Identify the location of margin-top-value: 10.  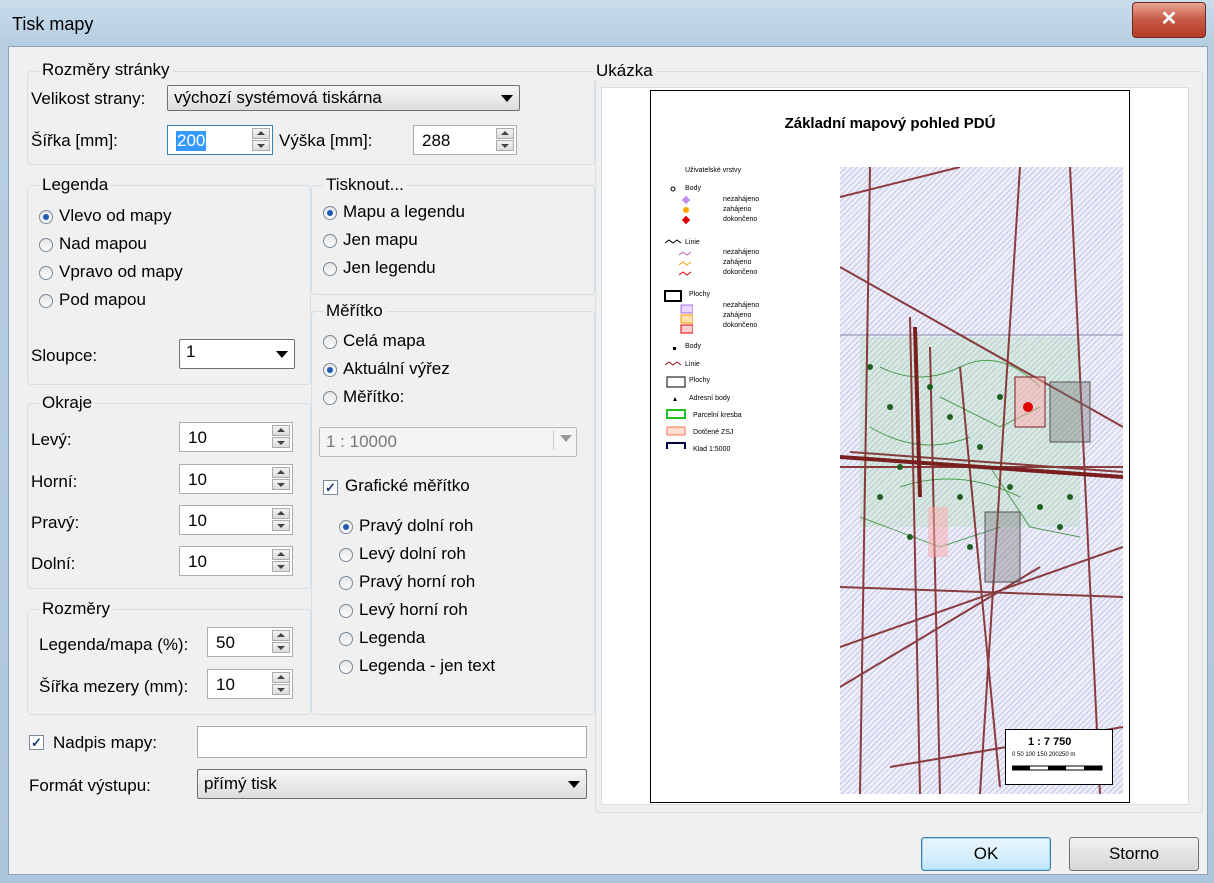
(197, 479).